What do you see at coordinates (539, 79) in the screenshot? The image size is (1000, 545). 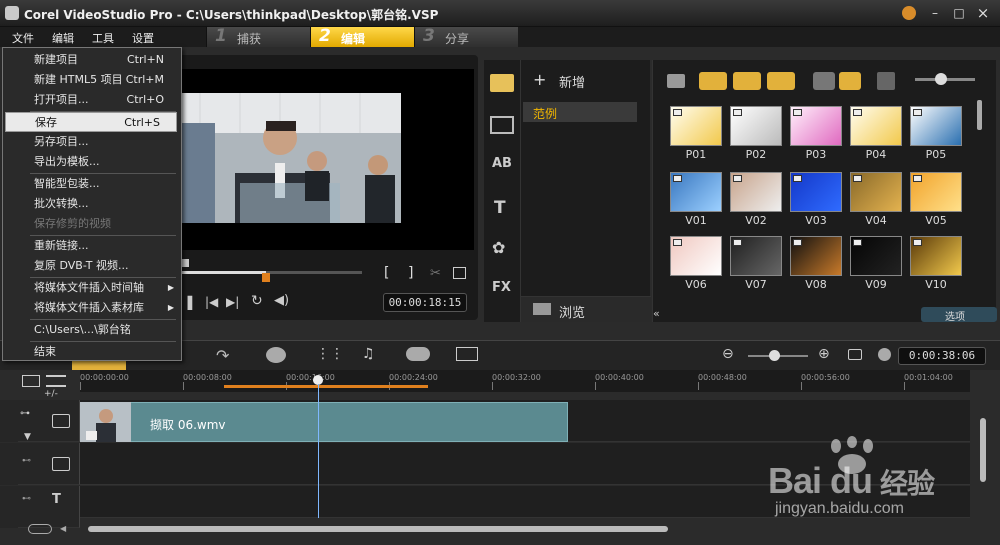 I see `add-folder-icon: +` at bounding box center [539, 79].